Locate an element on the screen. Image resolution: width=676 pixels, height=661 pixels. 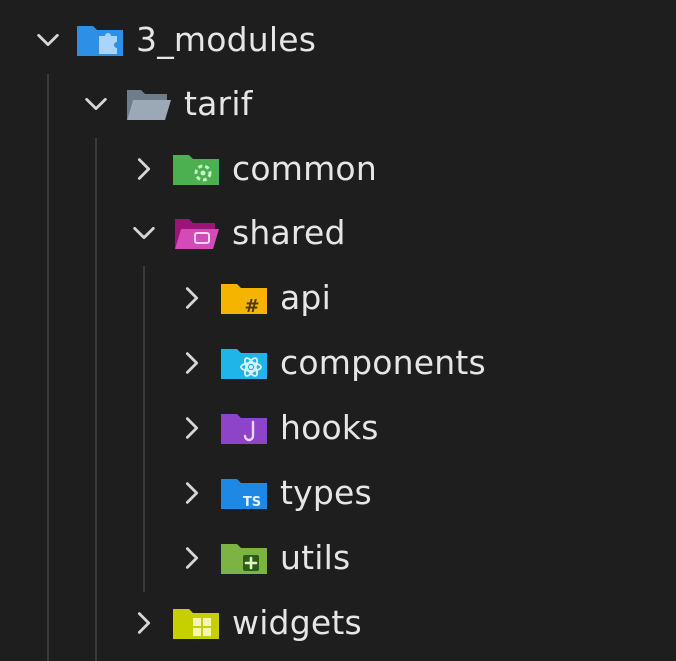
svg-text: TS is located at coordinates (252, 502).